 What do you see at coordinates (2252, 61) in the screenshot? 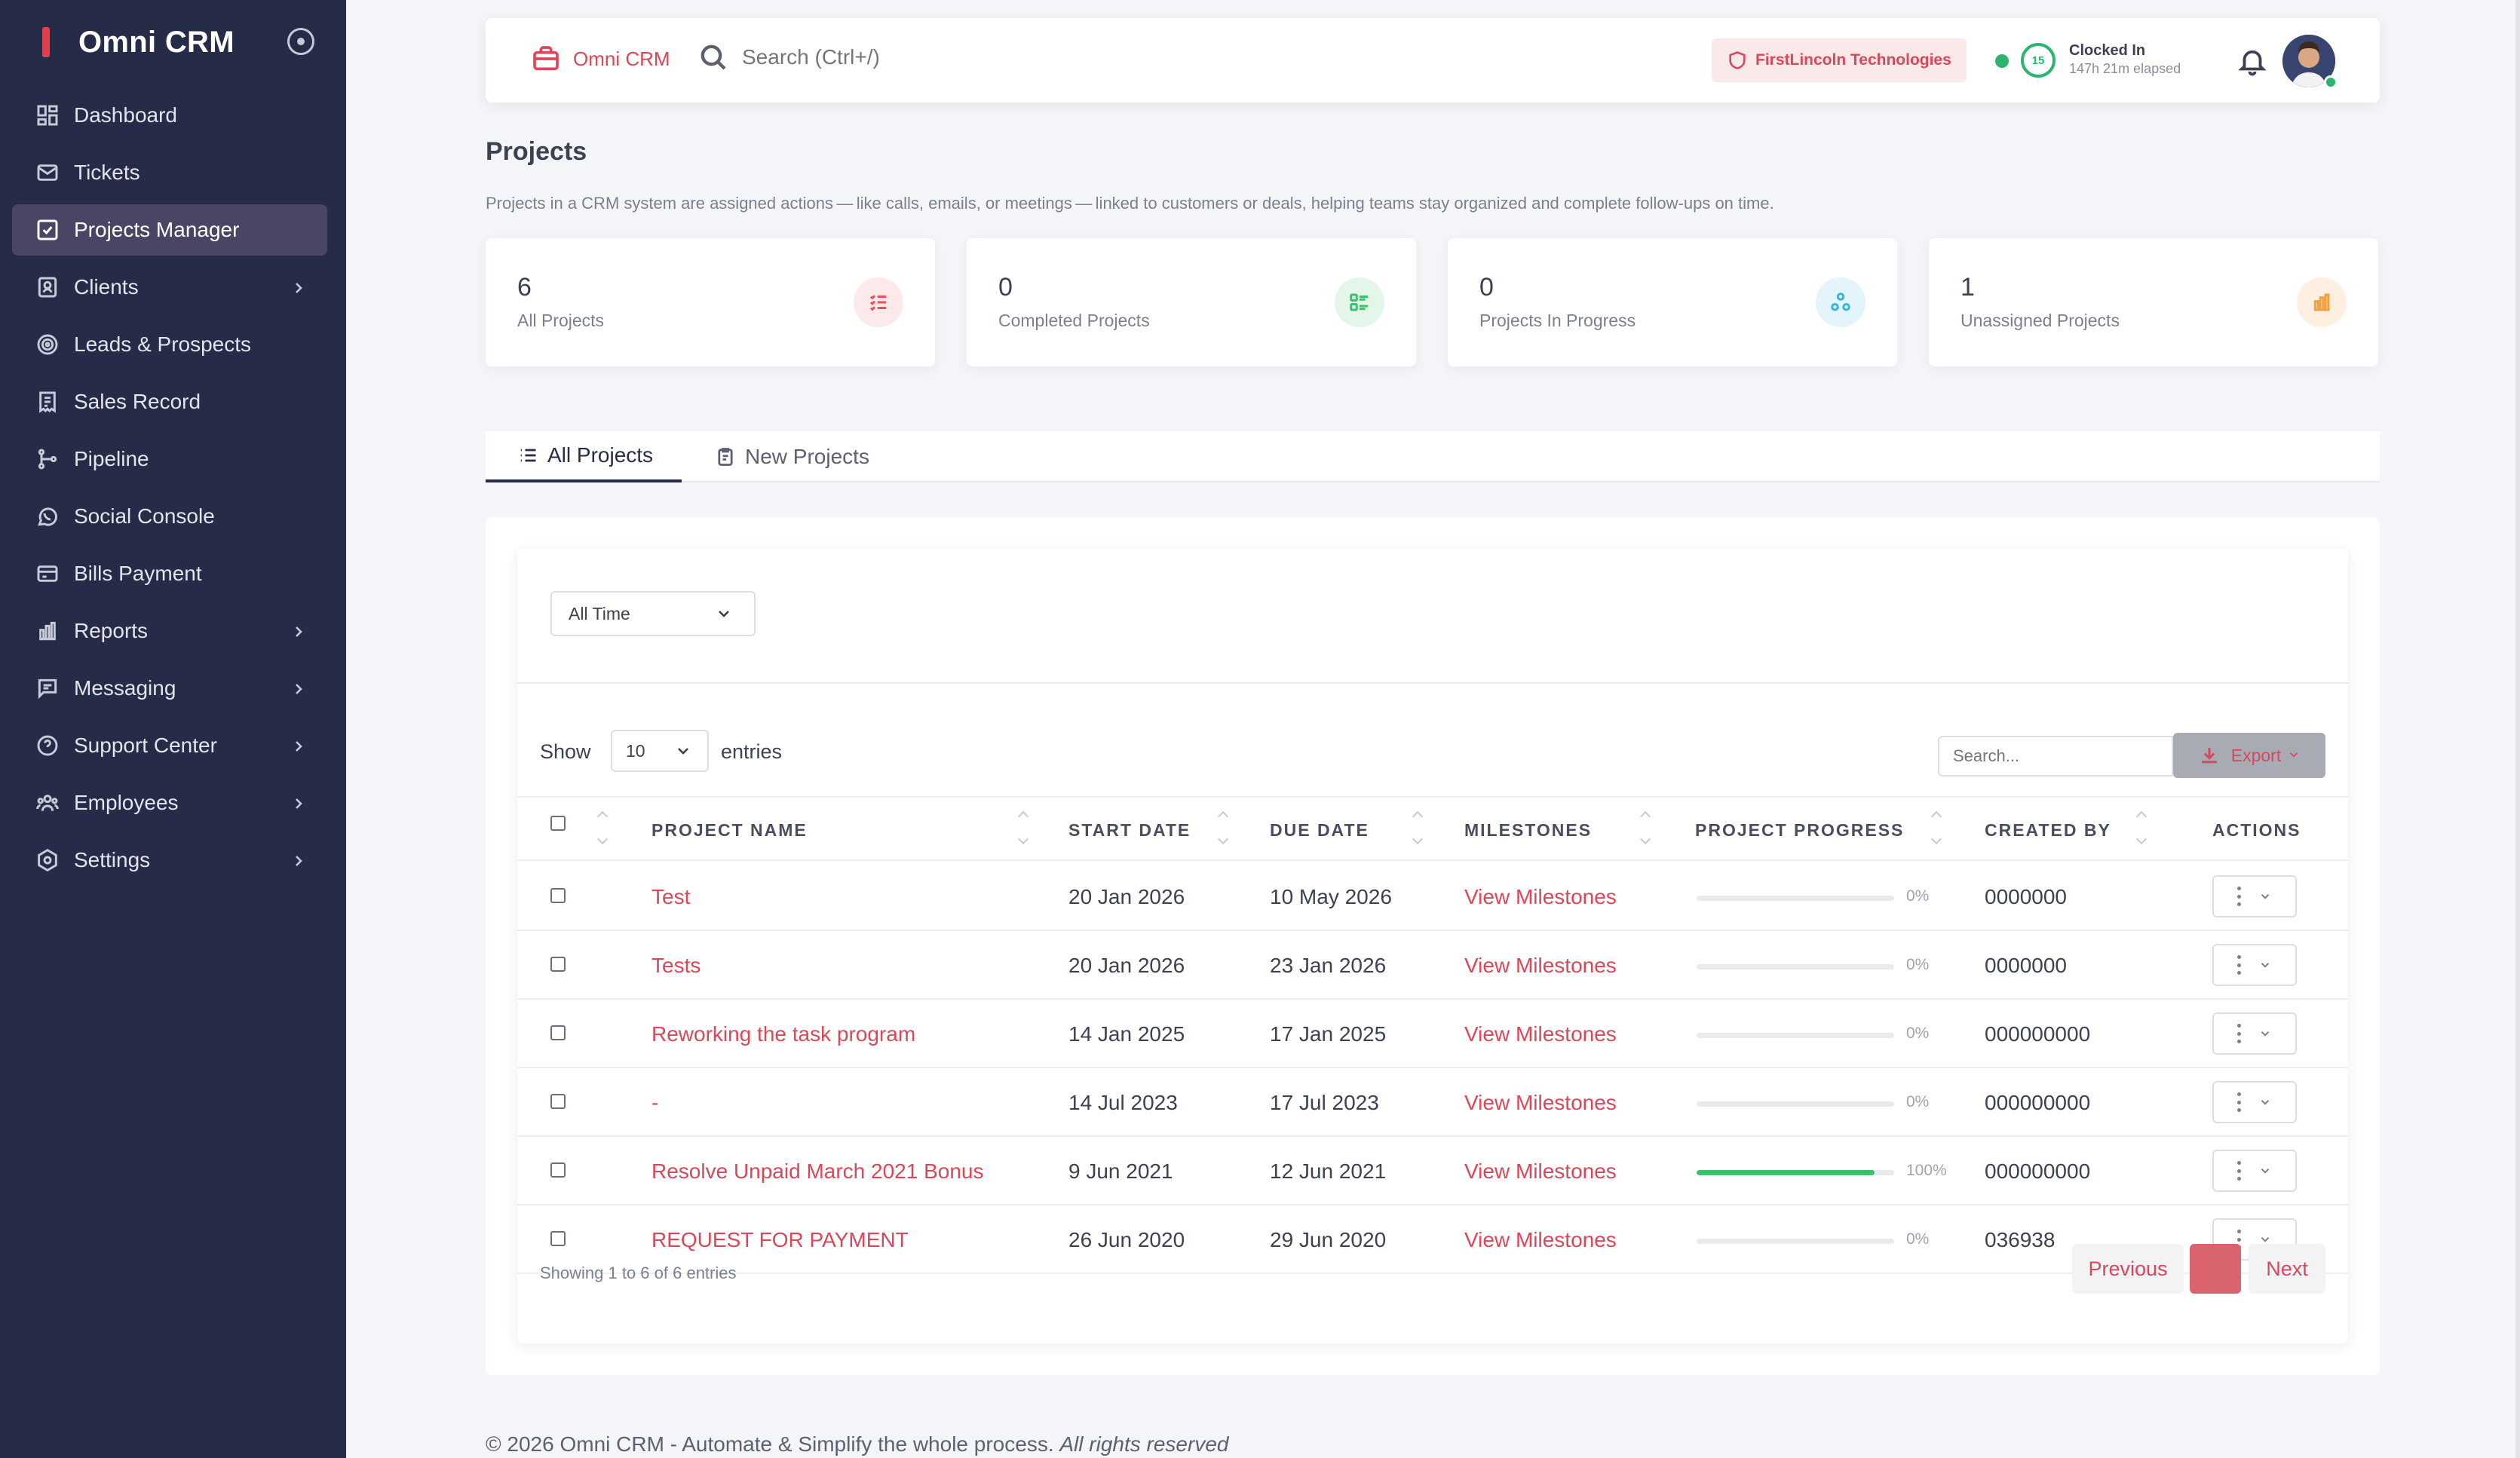
I see `notifications-button` at bounding box center [2252, 61].